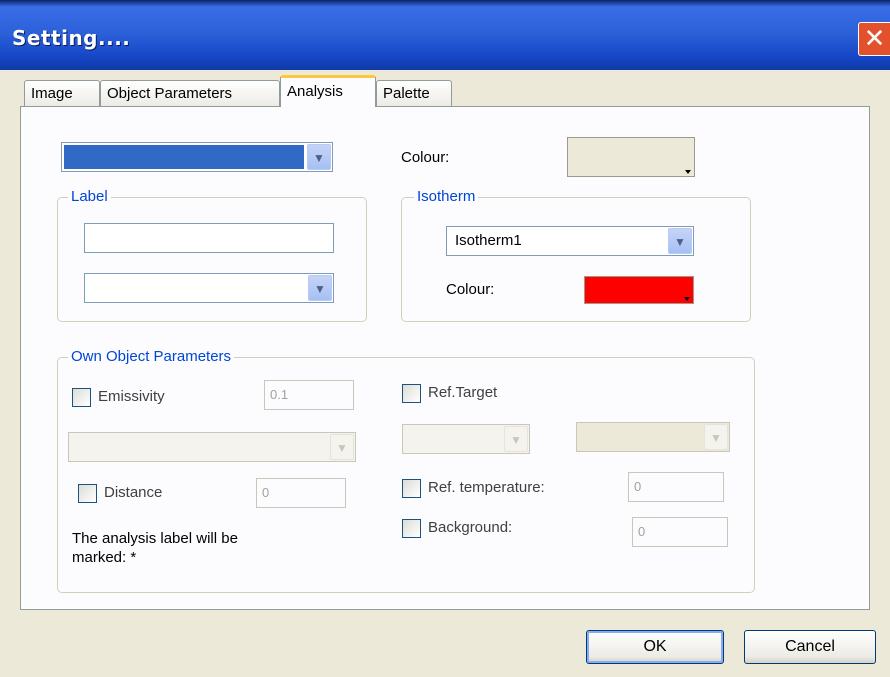 This screenshot has height=677, width=890. Describe the element at coordinates (184, 157) in the screenshot. I see `selected-highlight` at that location.